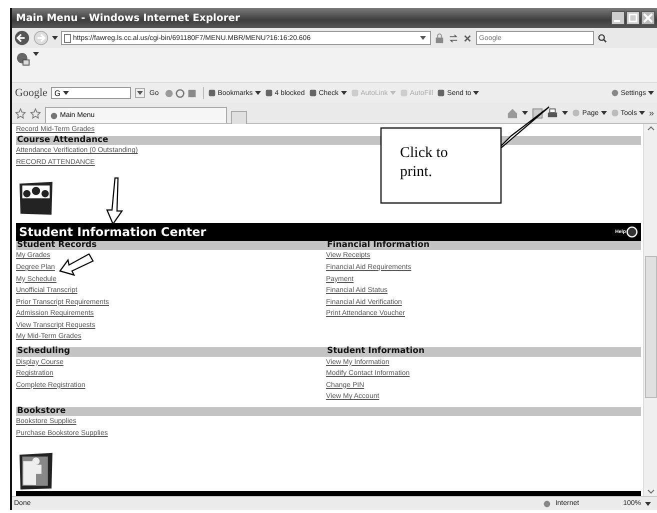 This screenshot has width=657, height=513. What do you see at coordinates (91, 93) in the screenshot?
I see `google-search-field: G` at bounding box center [91, 93].